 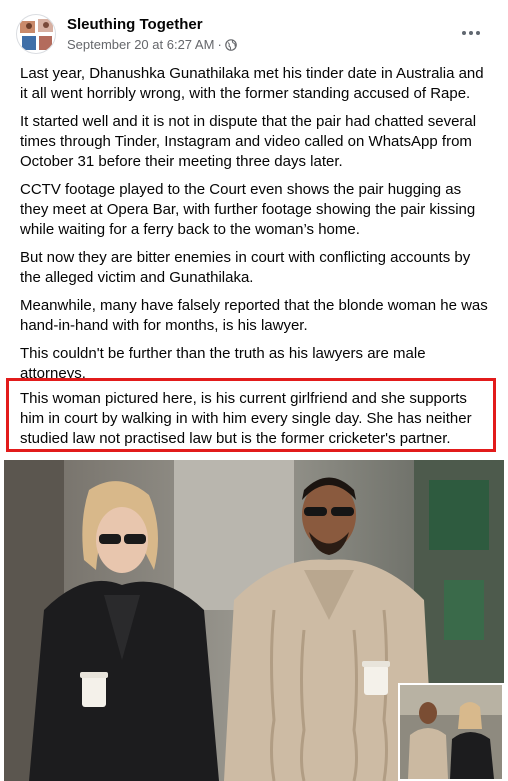 I want to click on post-timestamp: September 20 at 6:27 AM, so click(x=140, y=44).